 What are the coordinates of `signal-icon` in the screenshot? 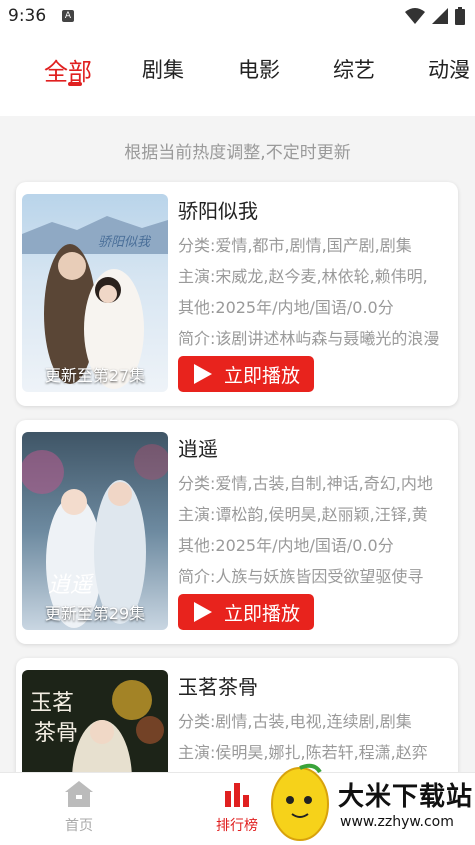 It's located at (440, 16).